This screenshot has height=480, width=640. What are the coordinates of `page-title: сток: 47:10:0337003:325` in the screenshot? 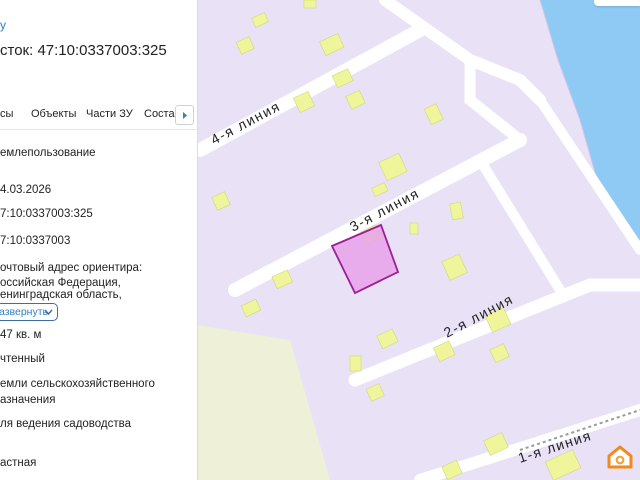 It's located at (83, 50).